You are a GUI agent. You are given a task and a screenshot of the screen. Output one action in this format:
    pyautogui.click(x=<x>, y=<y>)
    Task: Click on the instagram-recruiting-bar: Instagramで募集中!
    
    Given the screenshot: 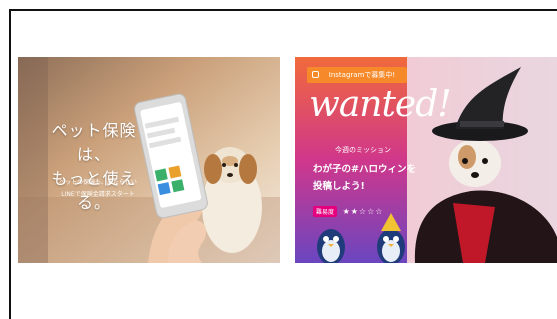 What is the action you would take?
    pyautogui.click(x=357, y=75)
    